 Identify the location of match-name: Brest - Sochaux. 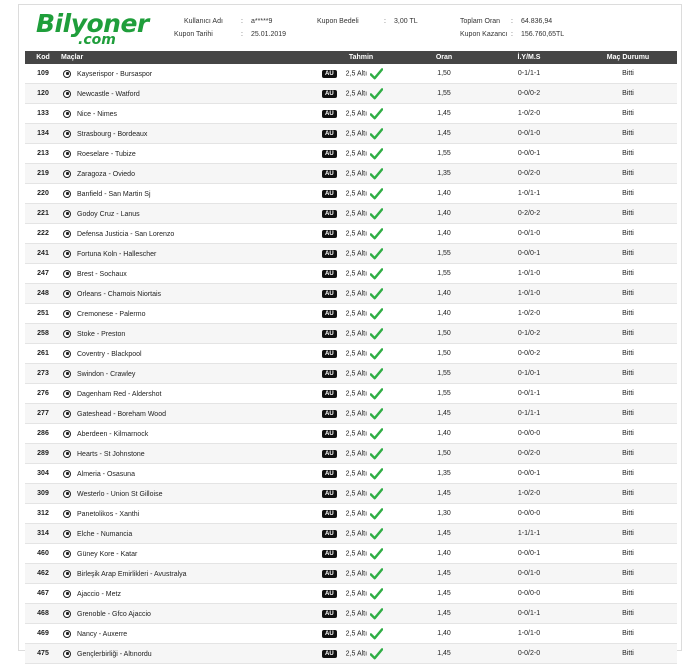
(102, 273).